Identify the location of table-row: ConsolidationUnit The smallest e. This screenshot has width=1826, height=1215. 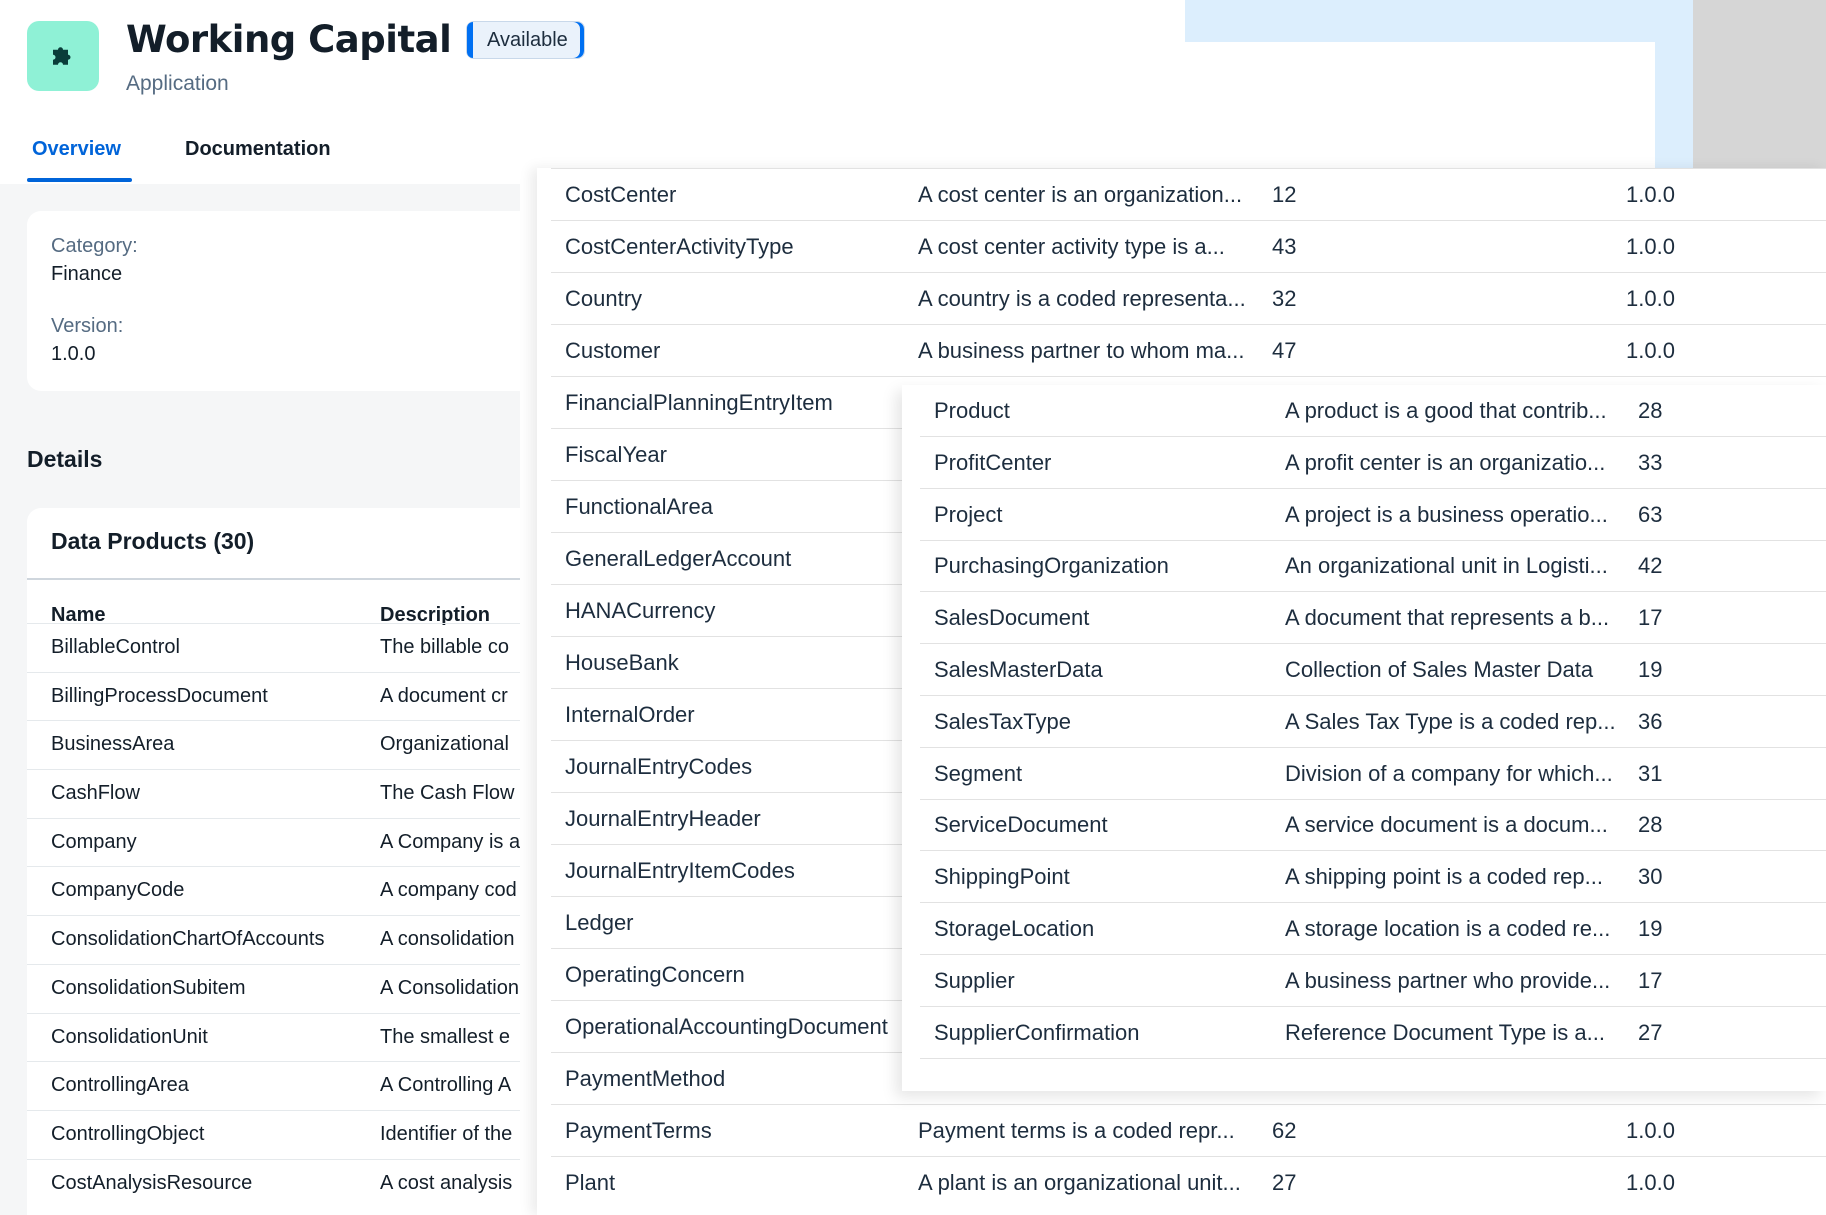
(273, 1037).